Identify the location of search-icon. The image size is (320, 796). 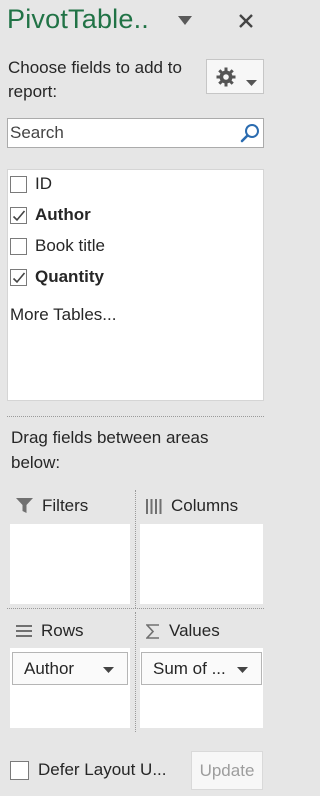
(250, 133).